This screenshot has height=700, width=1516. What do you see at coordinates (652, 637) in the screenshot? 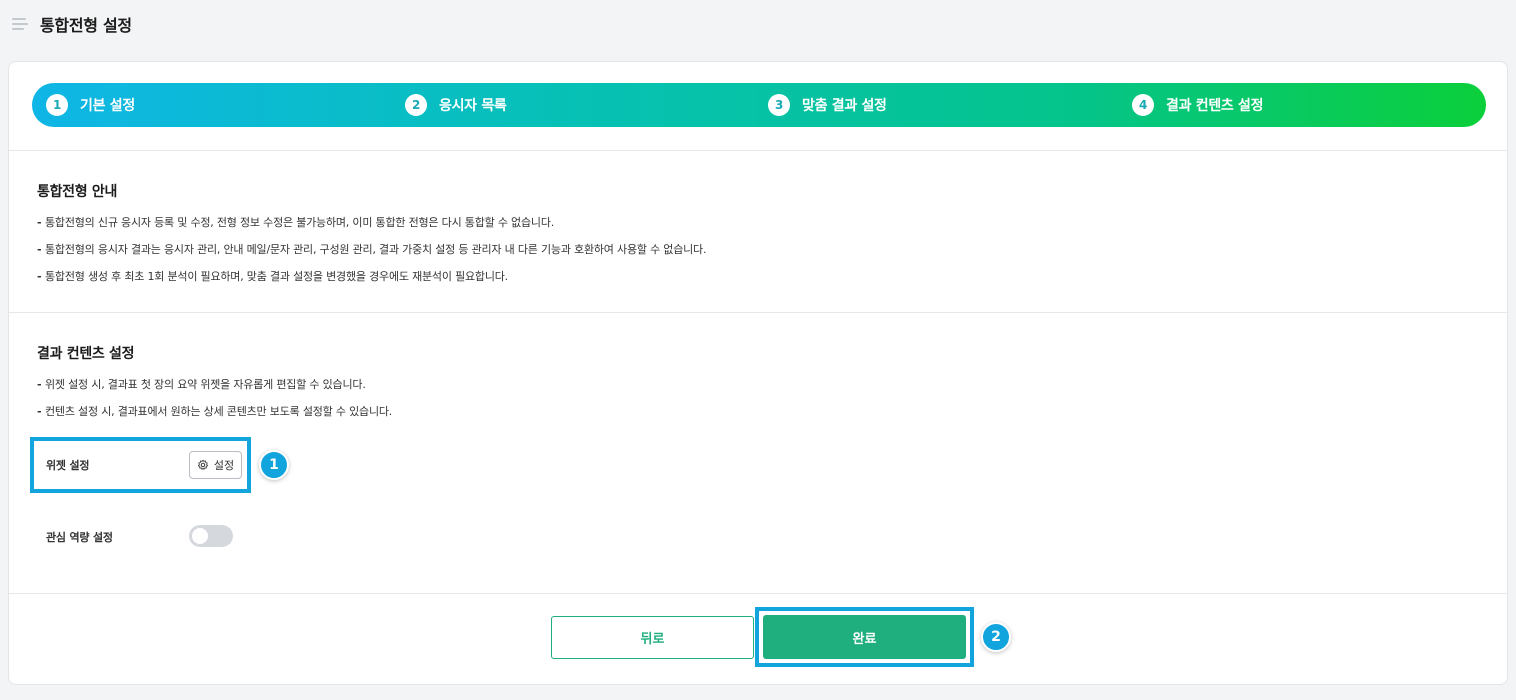
I see `back-button: 뒤로` at bounding box center [652, 637].